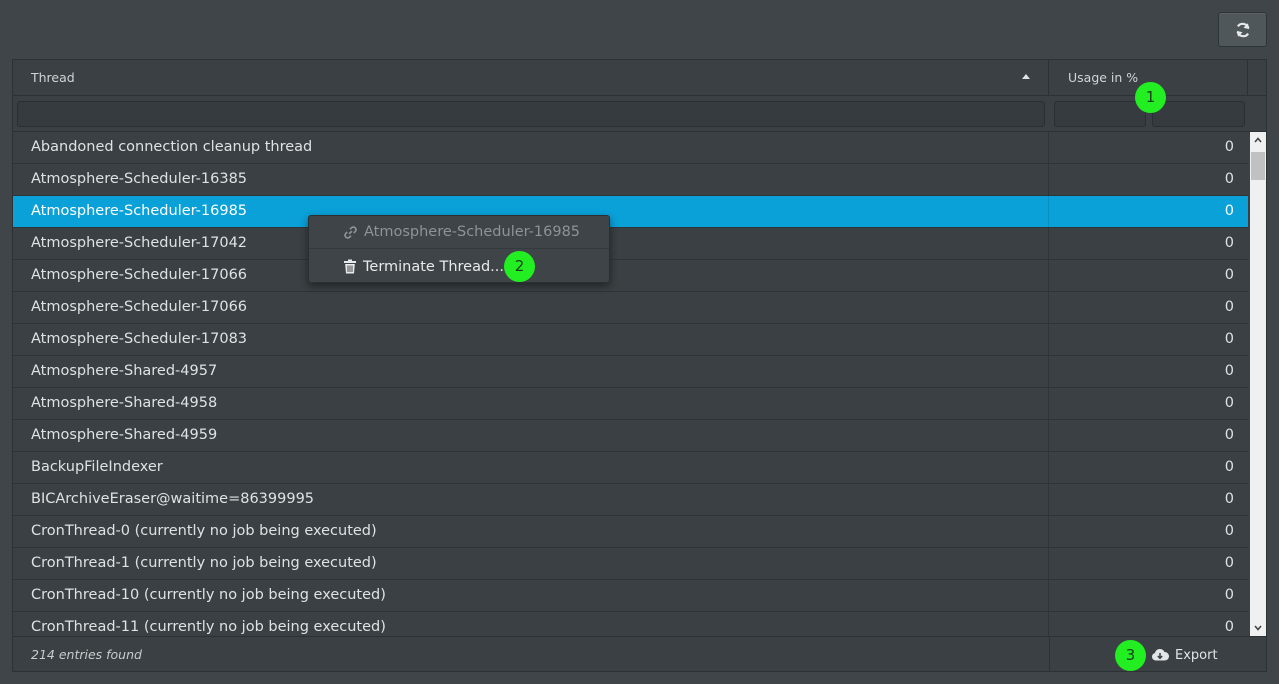  What do you see at coordinates (459, 232) in the screenshot?
I see `context-menu-title: Atmosphere-Scheduler-16985` at bounding box center [459, 232].